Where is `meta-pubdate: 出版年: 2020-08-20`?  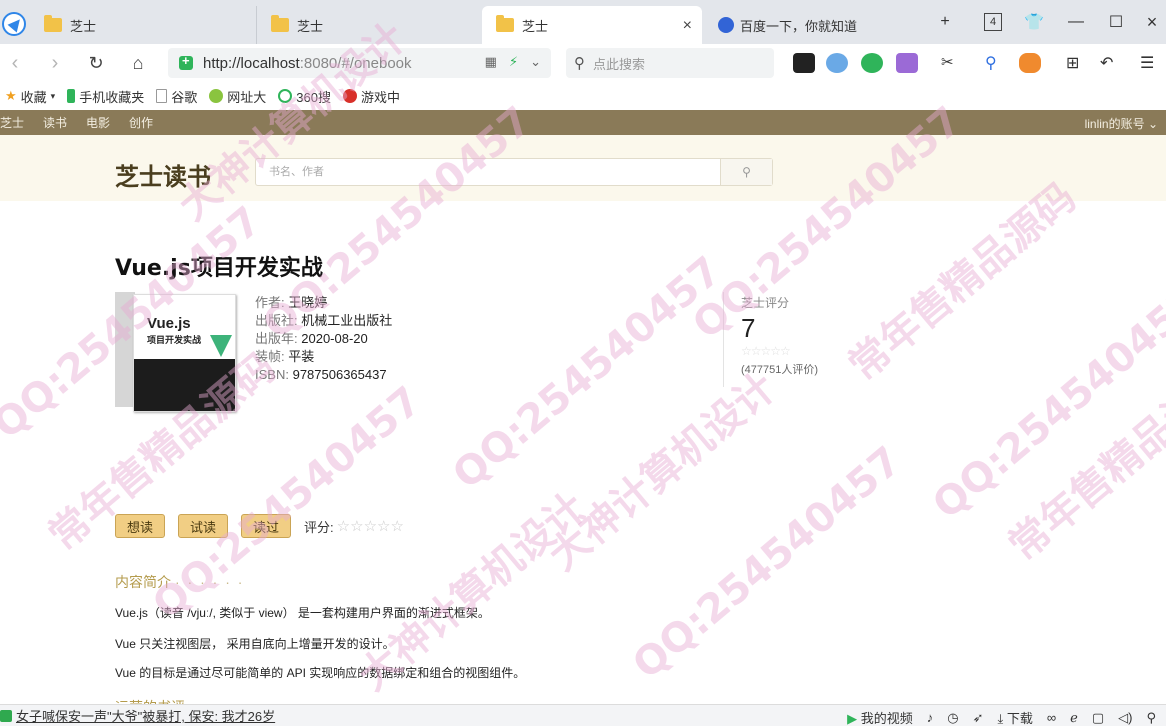 meta-pubdate: 出版年: 2020-08-20 is located at coordinates (311, 338).